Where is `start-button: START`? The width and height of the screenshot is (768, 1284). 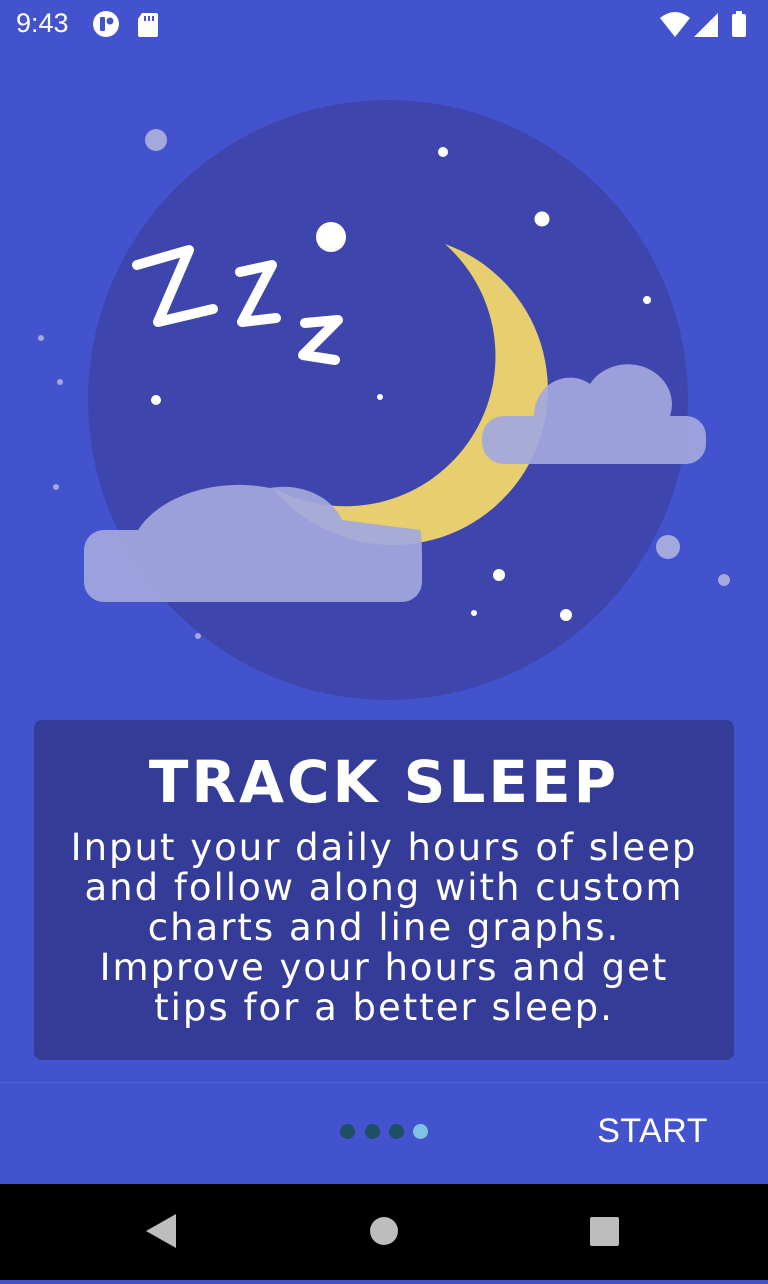
start-button: START is located at coordinates (652, 1131).